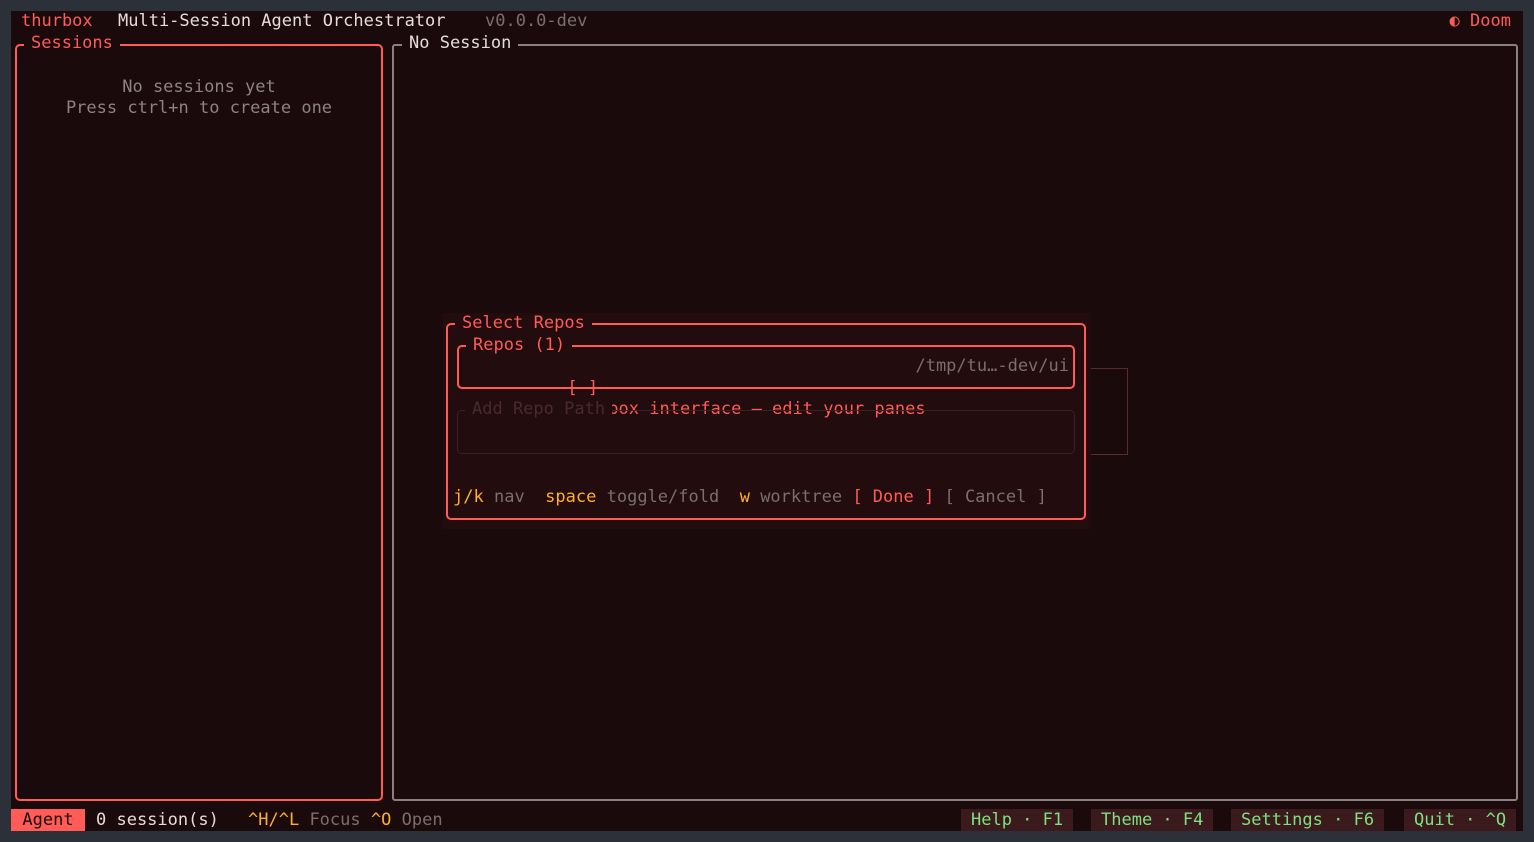 This screenshot has width=1534, height=842. Describe the element at coordinates (995, 497) in the screenshot. I see `cancel-button: [ Cancel ]` at that location.